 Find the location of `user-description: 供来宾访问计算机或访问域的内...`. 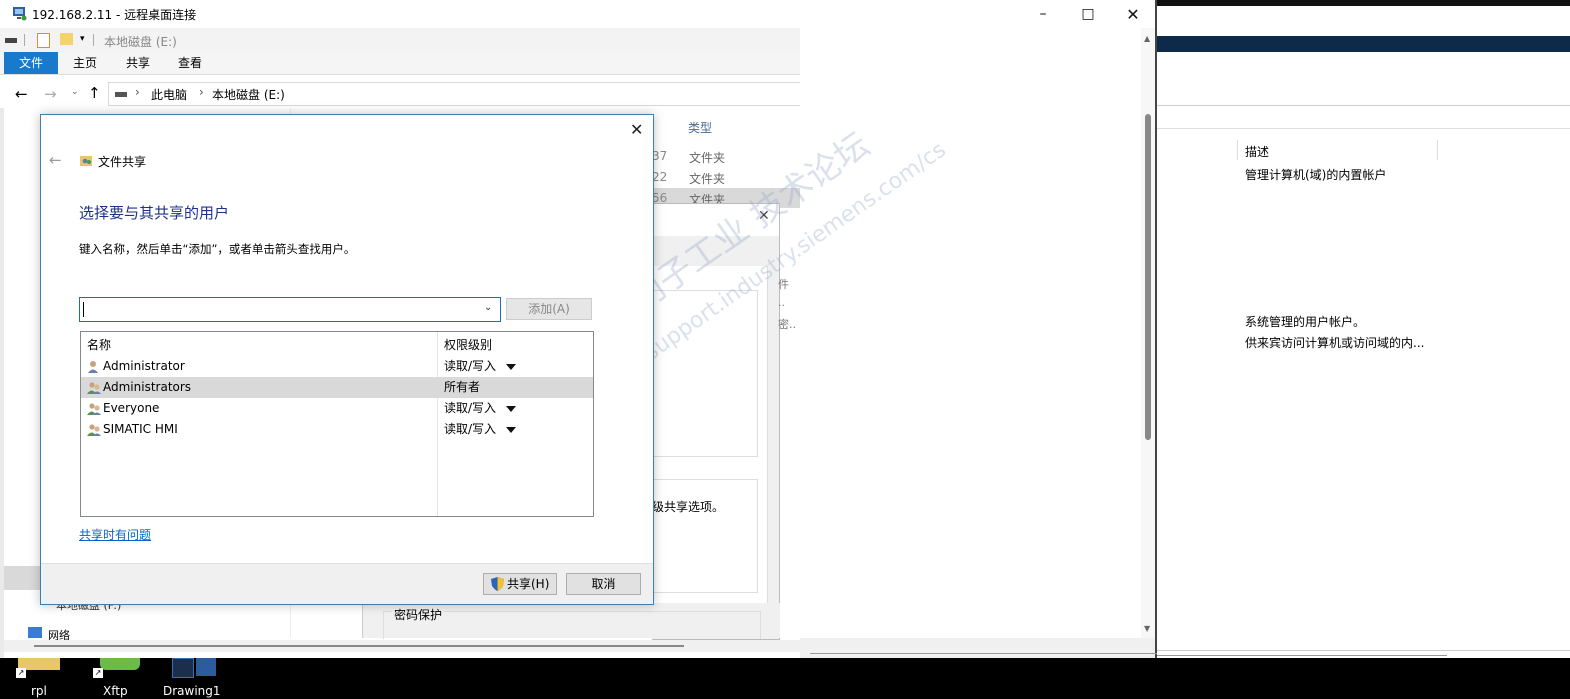

user-description: 供来宾访问计算机或访问域的内... is located at coordinates (1335, 343).